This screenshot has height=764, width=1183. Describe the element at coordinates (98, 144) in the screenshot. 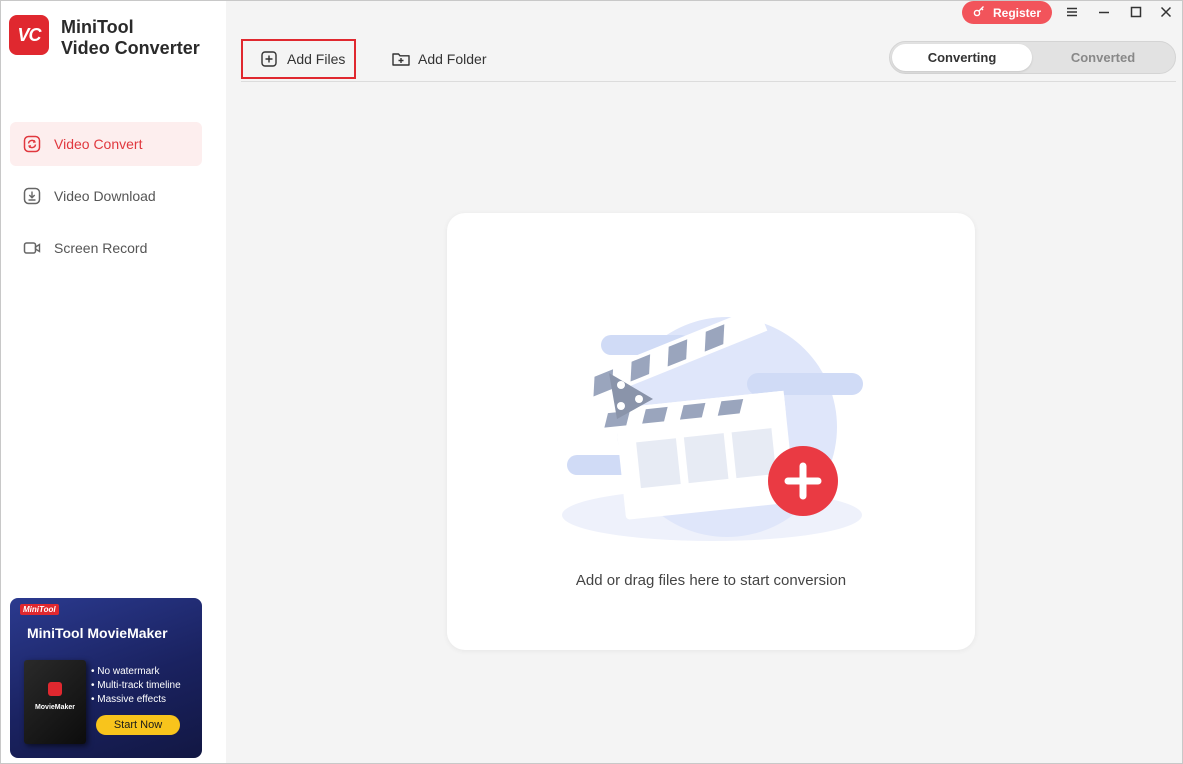

I see `sidebar-item-label: Video Convert` at that location.